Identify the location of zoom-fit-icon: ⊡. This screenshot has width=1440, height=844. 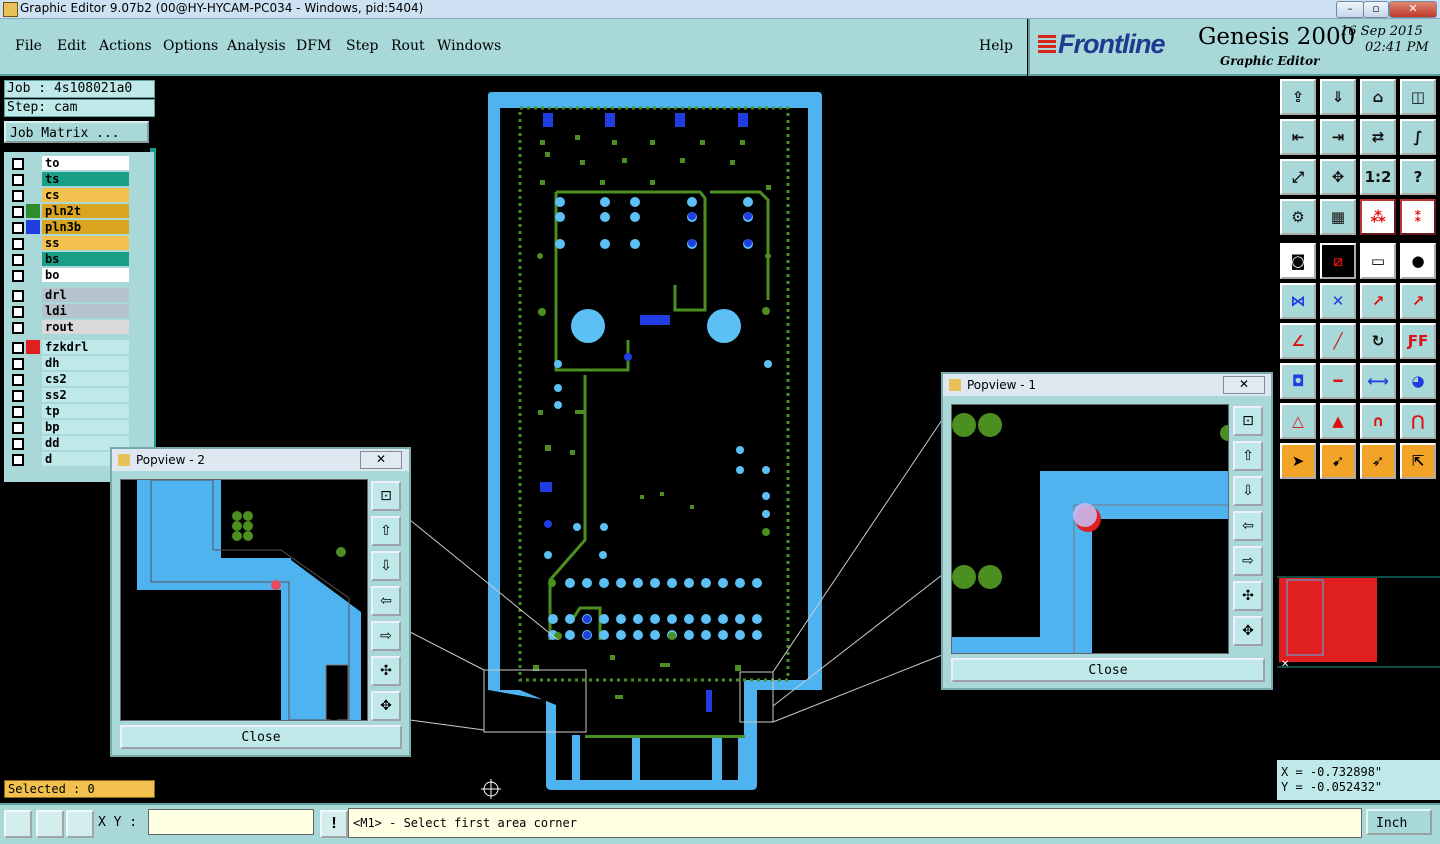
(1248, 421).